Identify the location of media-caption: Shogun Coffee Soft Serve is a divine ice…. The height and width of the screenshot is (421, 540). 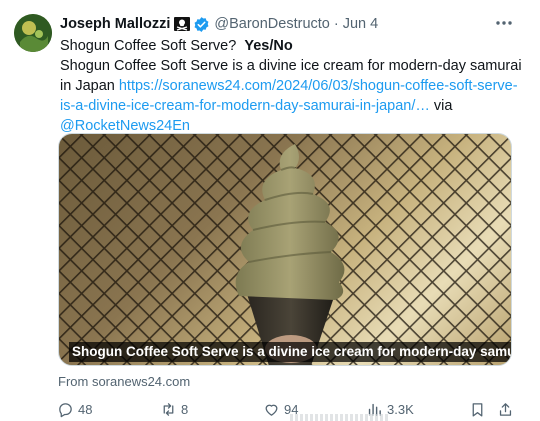
(290, 352).